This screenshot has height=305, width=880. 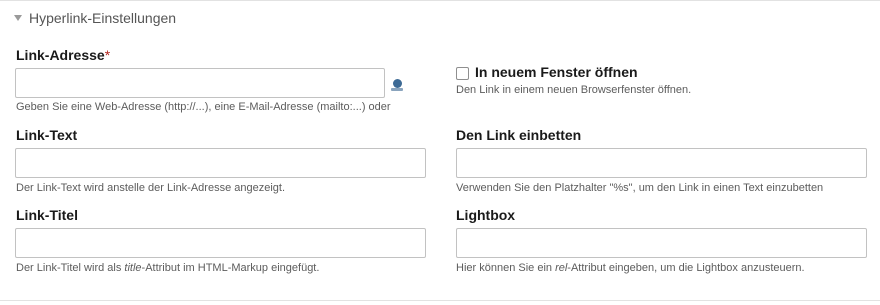 What do you see at coordinates (107, 55) in the screenshot?
I see `required-marker: *` at bounding box center [107, 55].